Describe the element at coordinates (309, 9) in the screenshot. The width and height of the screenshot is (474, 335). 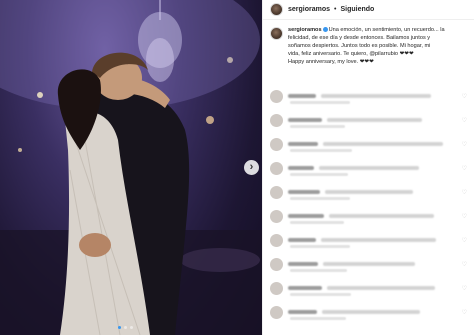
I see `username-link: sergioramos` at that location.